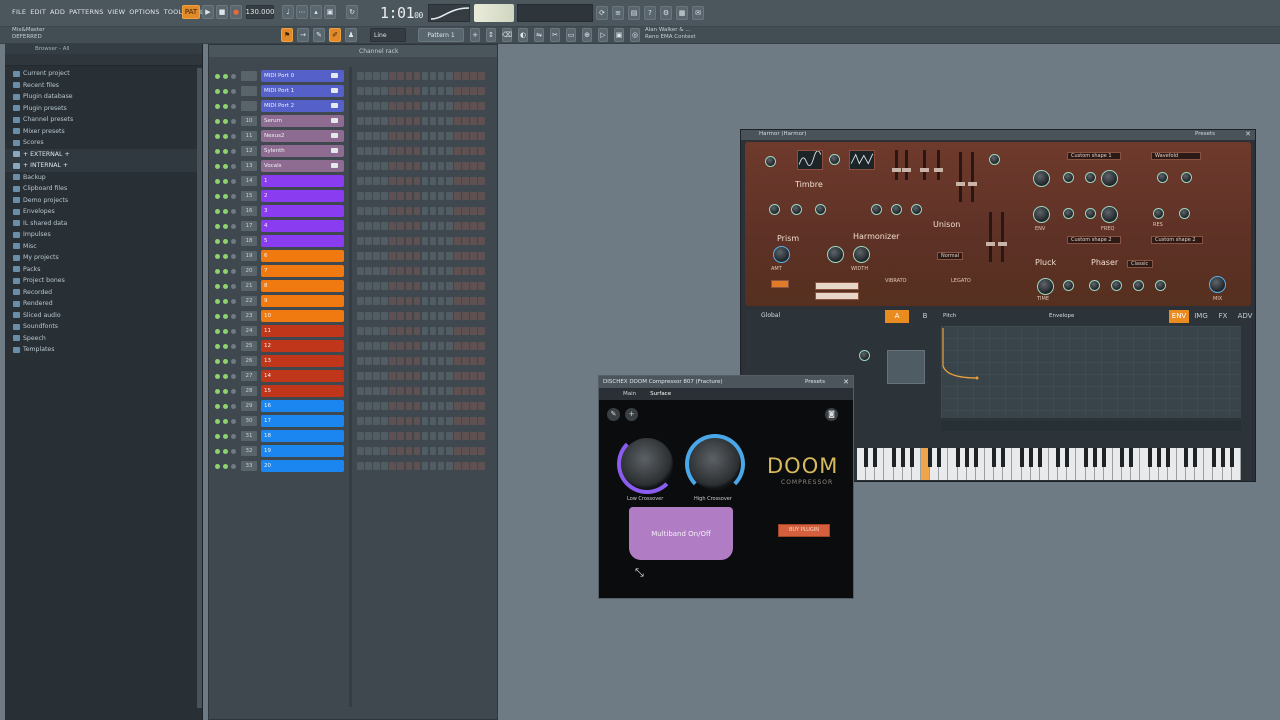 This screenshot has width=1280, height=720. What do you see at coordinates (1184, 213) in the screenshot?
I see `knob-r2-c` at bounding box center [1184, 213].